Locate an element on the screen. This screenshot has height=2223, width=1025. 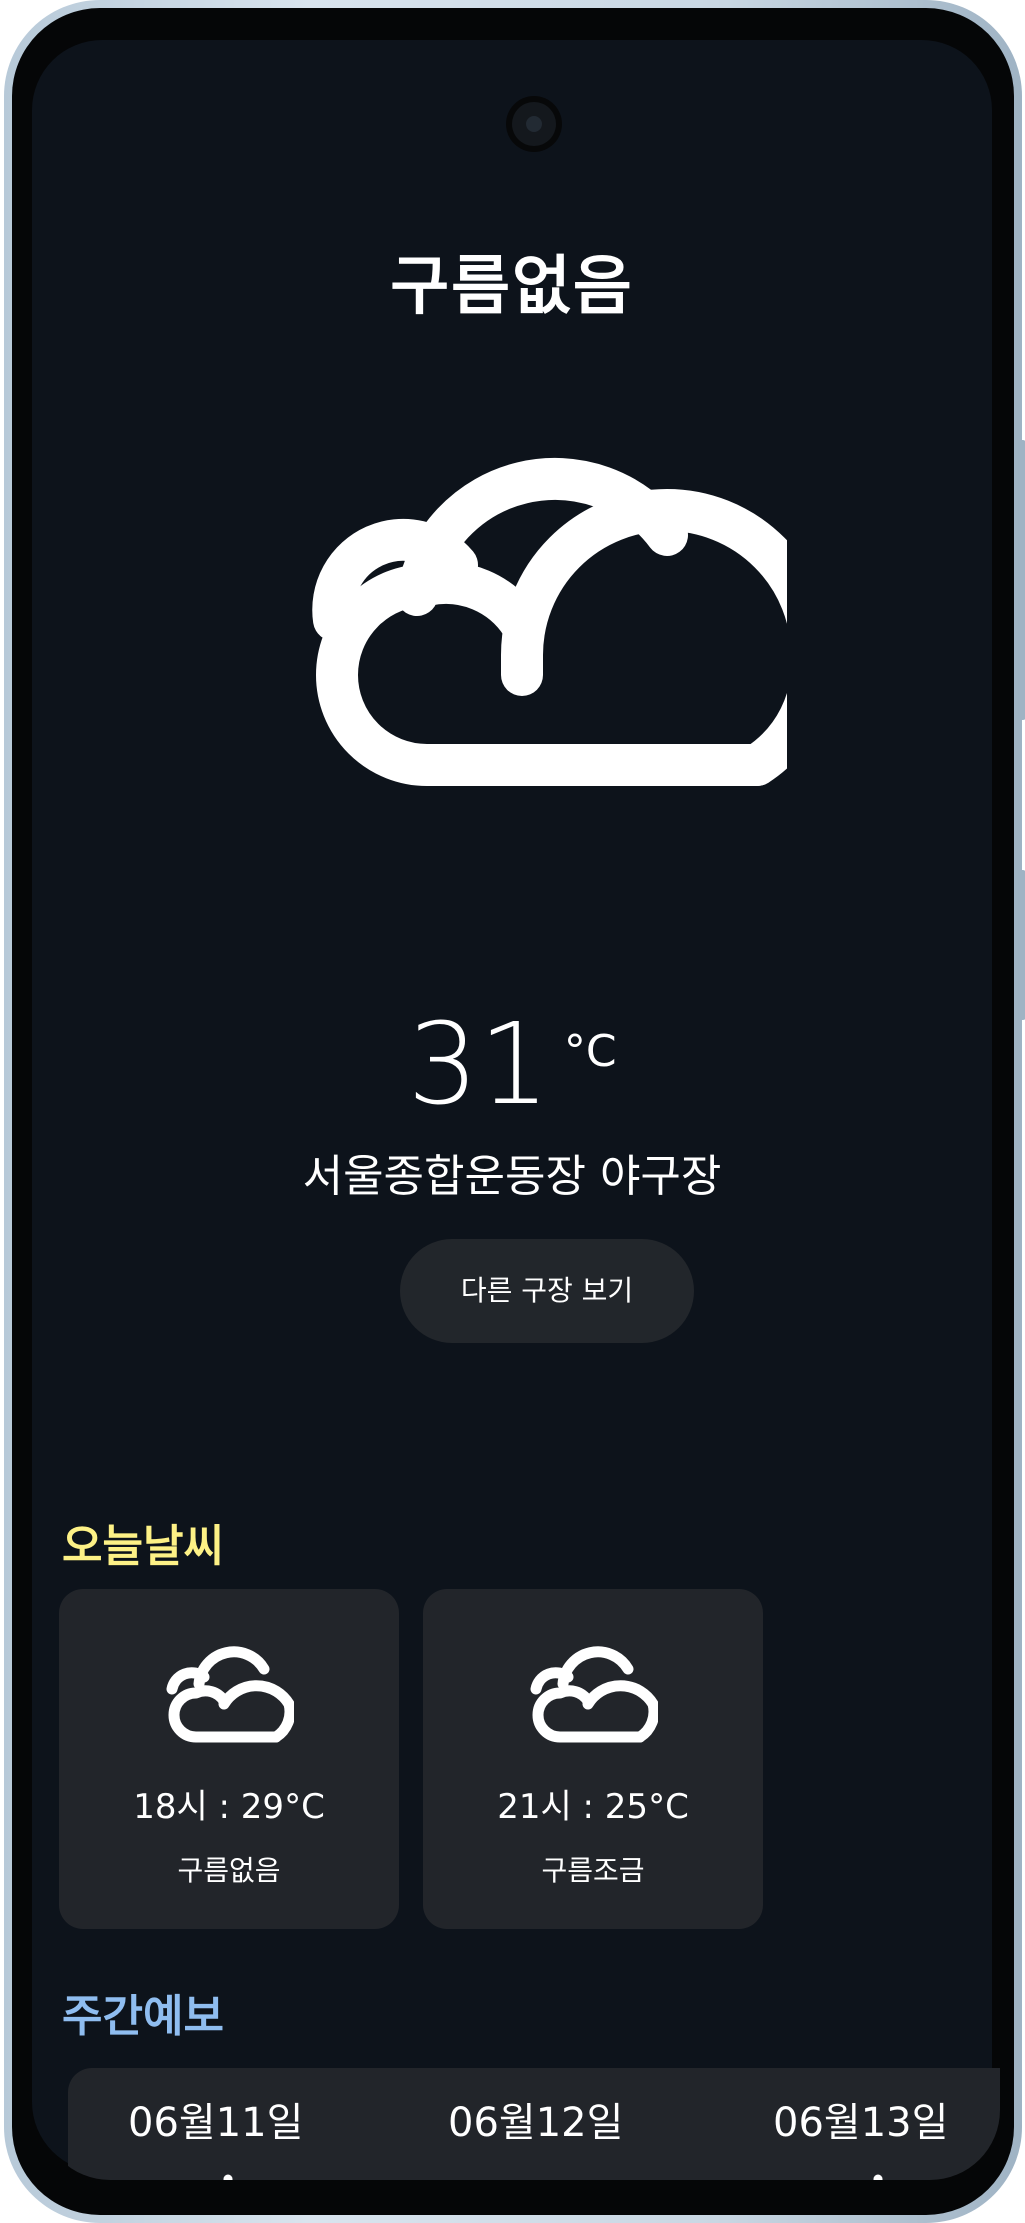
hourly-time-temp: 18시 : 29°C is located at coordinates (229, 1807).